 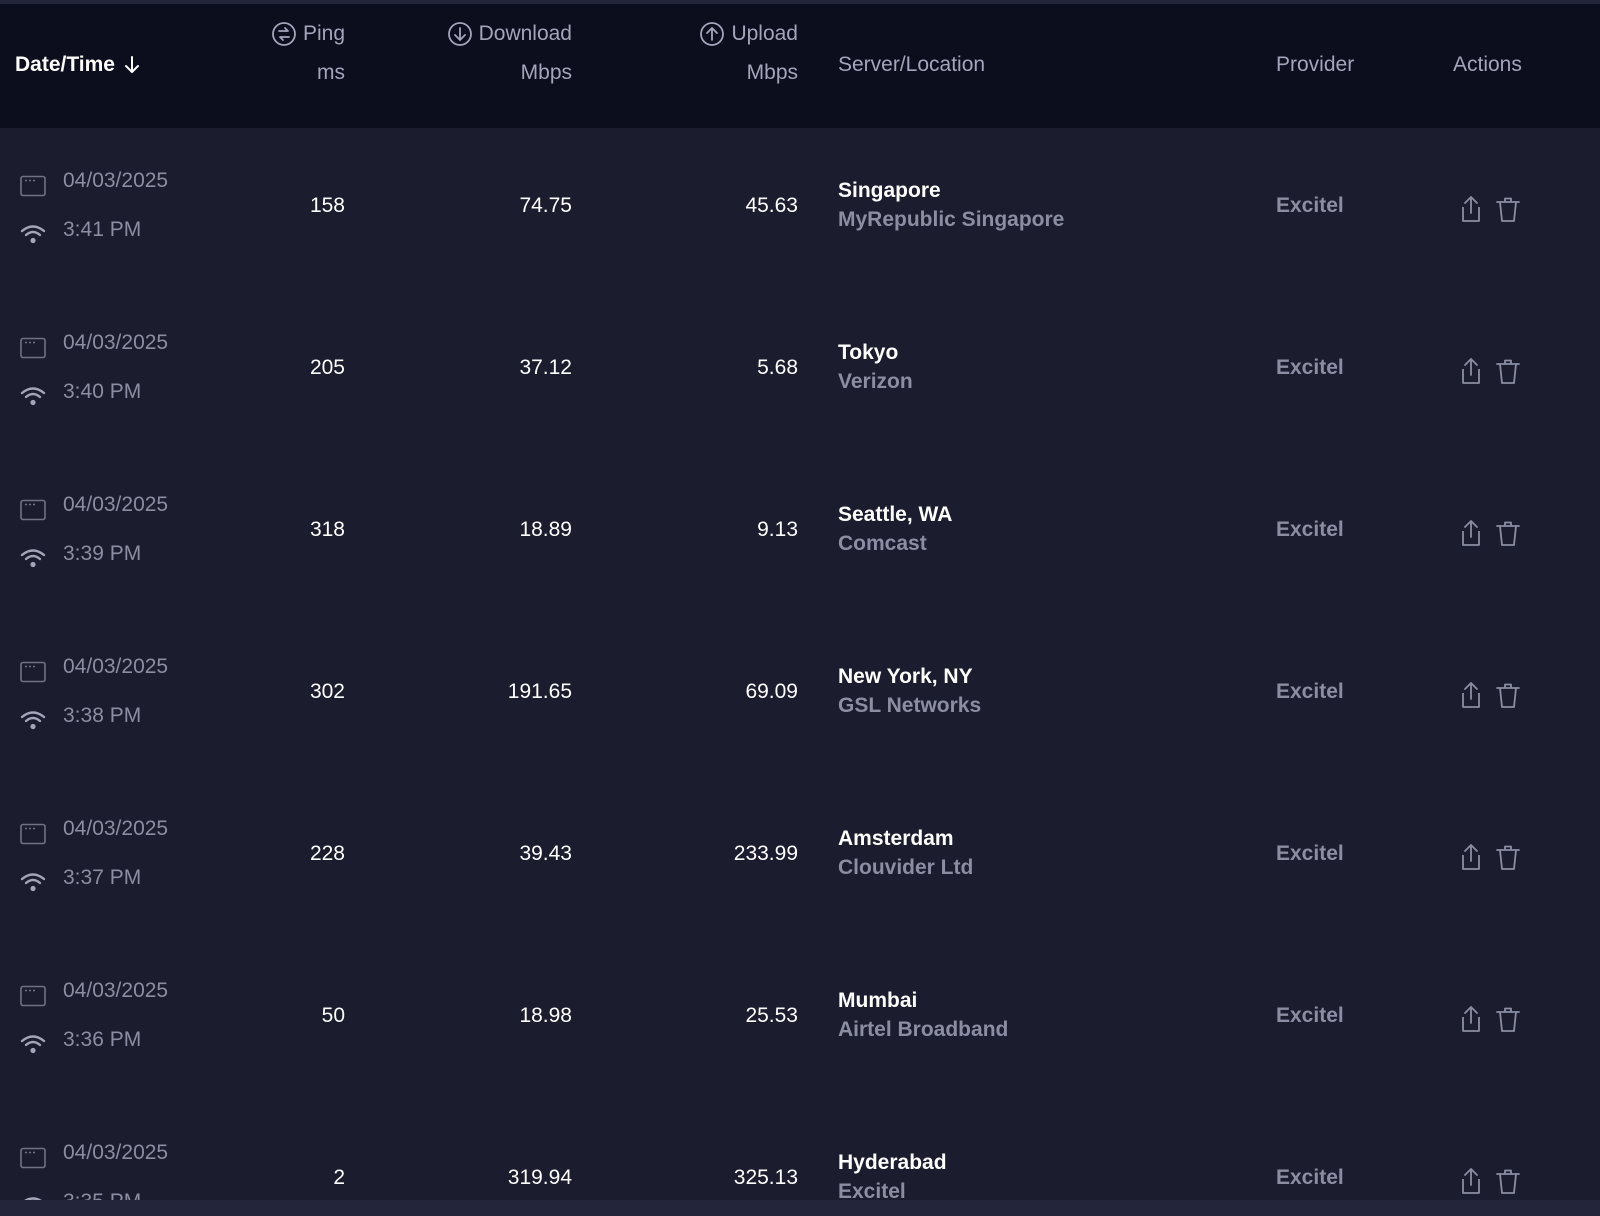 I want to click on row-download: 18.89, so click(x=545, y=529).